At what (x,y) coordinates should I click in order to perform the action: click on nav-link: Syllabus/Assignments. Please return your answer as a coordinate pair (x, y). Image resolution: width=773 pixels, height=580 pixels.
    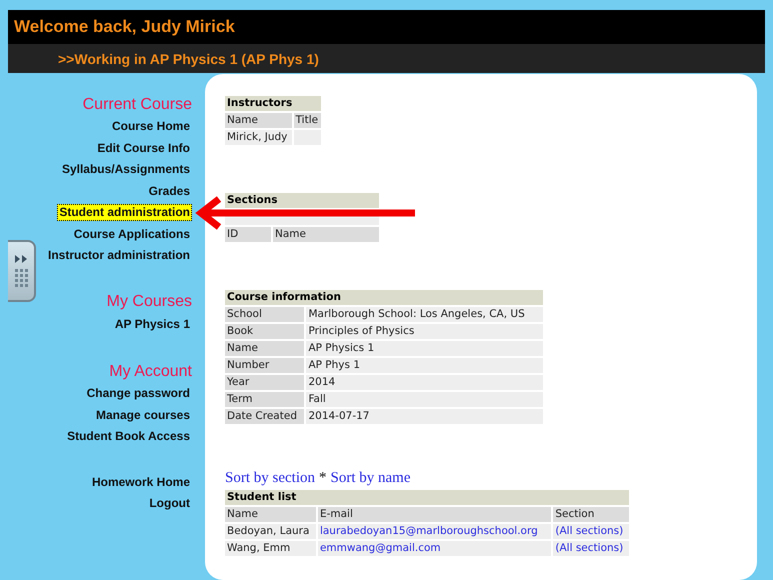
    Looking at the image, I should click on (126, 169).